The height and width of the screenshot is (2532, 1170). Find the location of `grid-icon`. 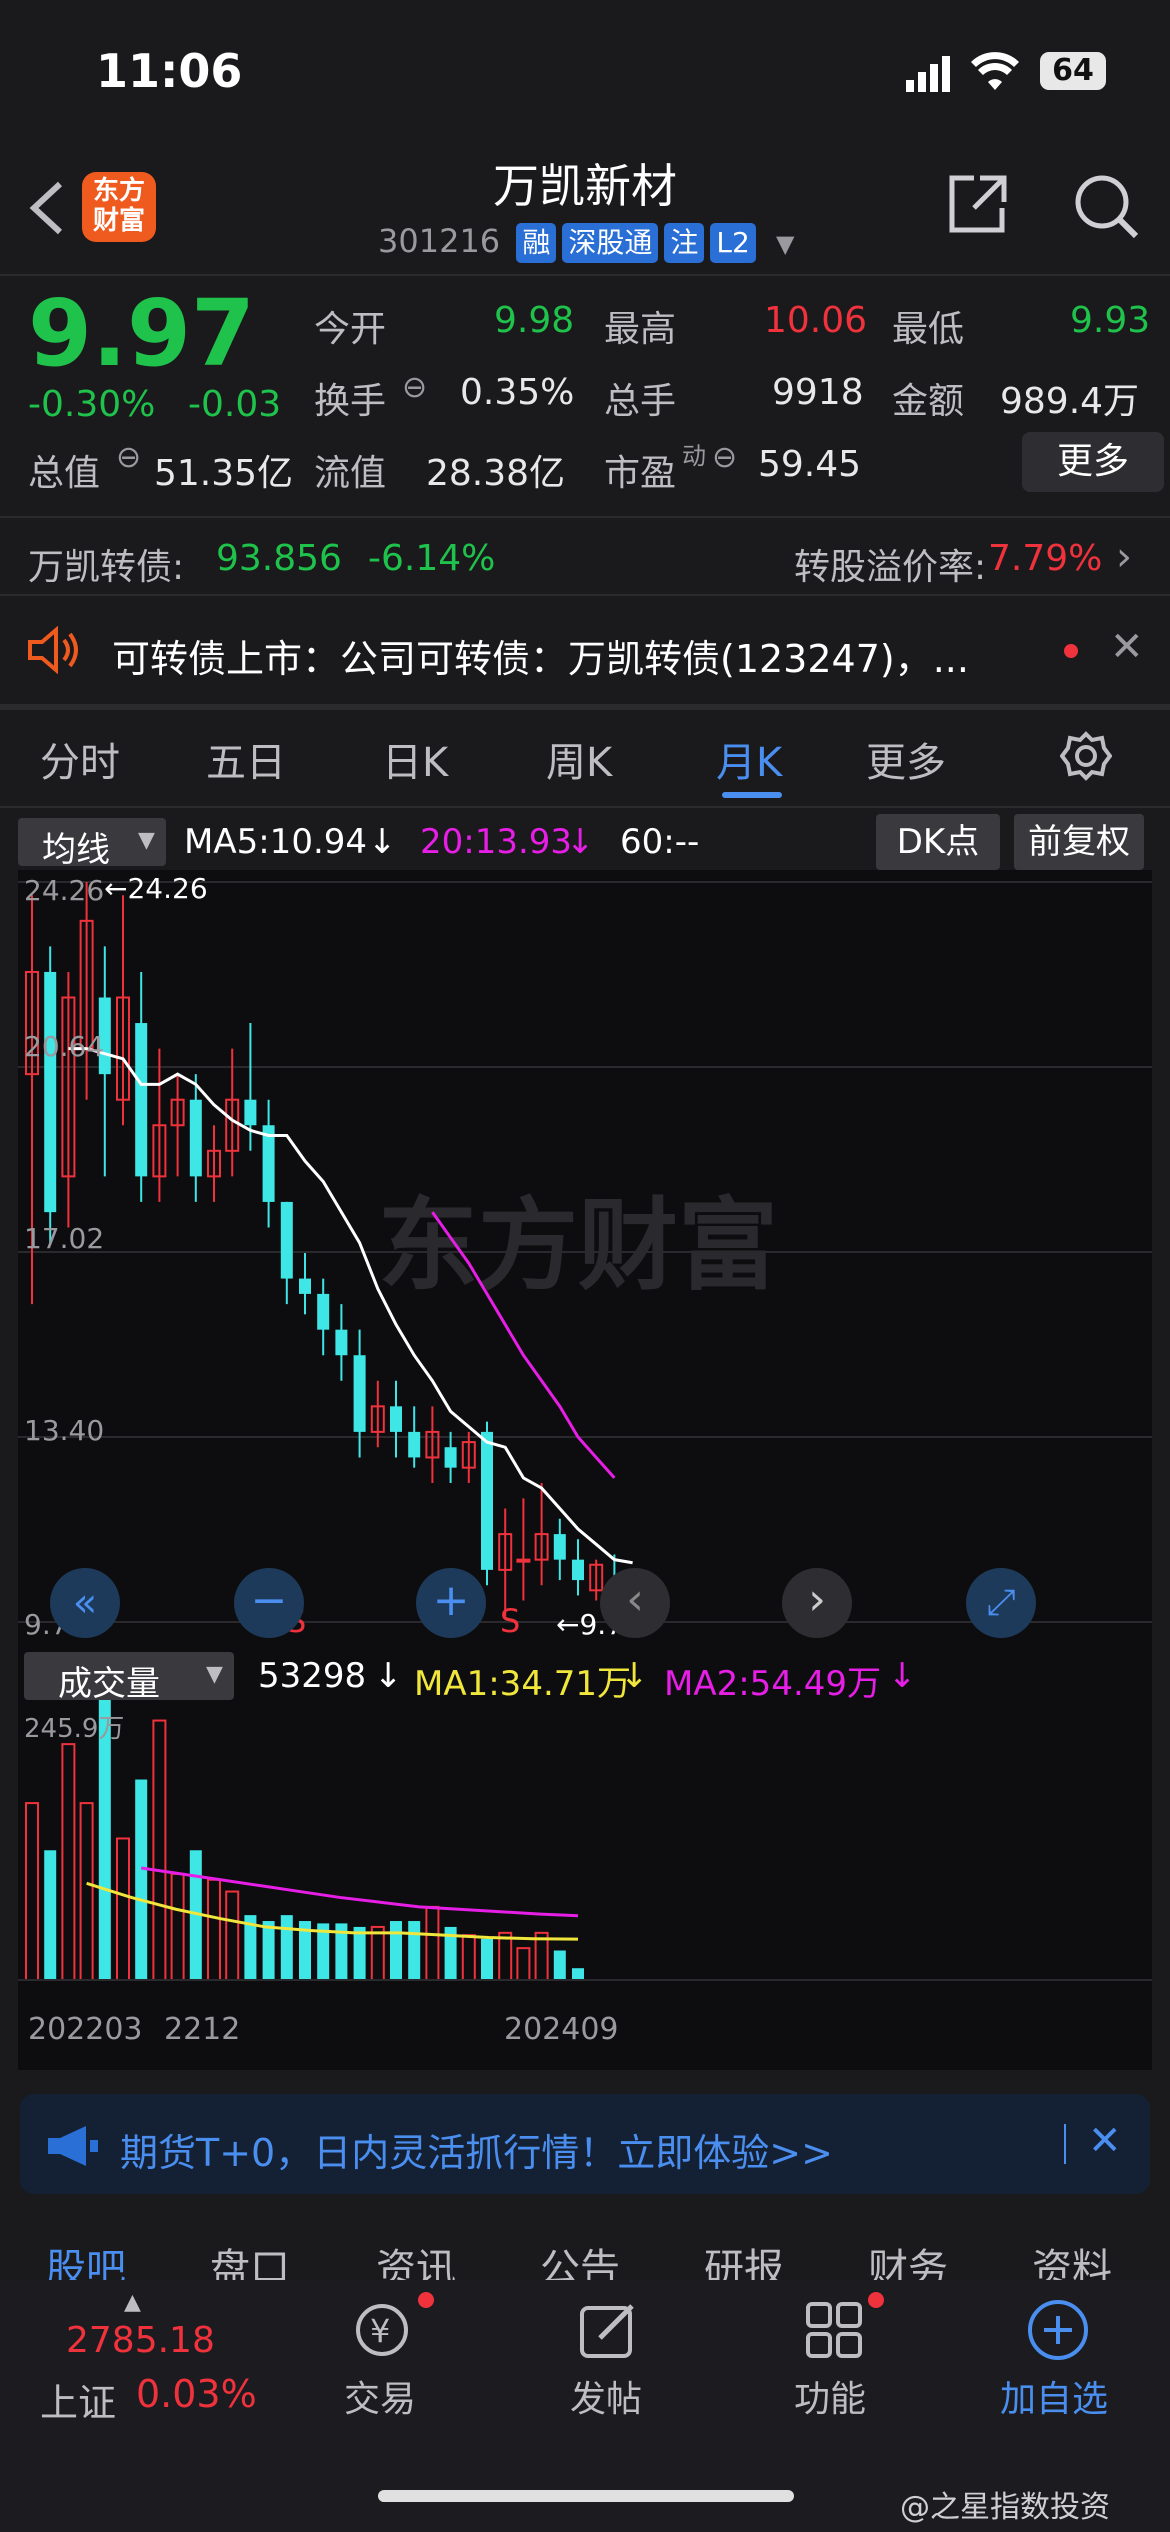

grid-icon is located at coordinates (834, 2332).